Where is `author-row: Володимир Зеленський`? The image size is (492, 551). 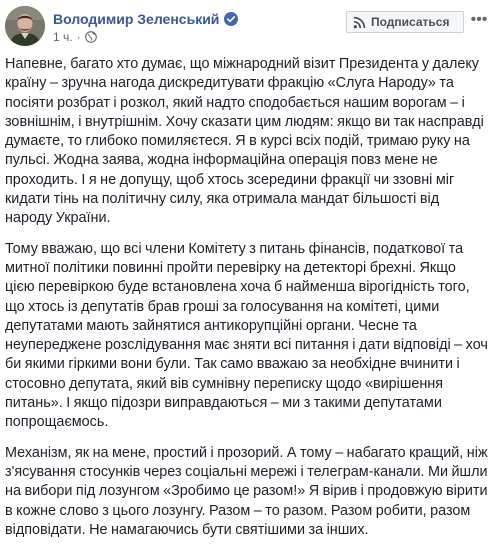
author-row: Володимир Зеленський is located at coordinates (146, 19).